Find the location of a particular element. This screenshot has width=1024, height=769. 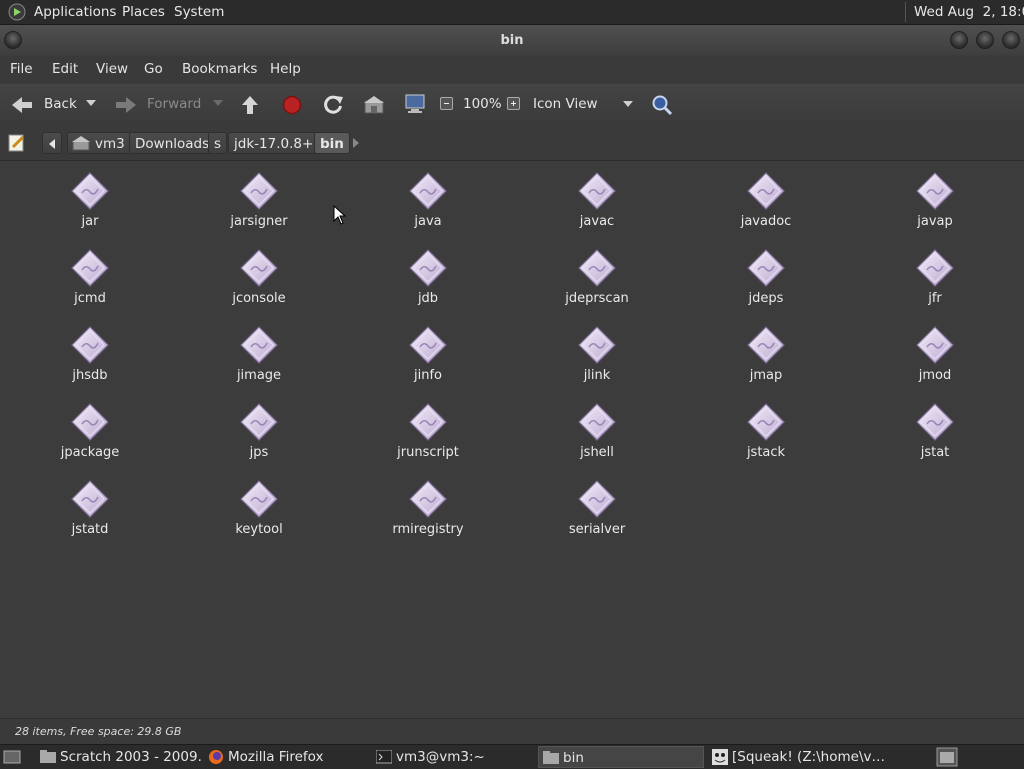

file-item: jlink is located at coordinates (597, 354).